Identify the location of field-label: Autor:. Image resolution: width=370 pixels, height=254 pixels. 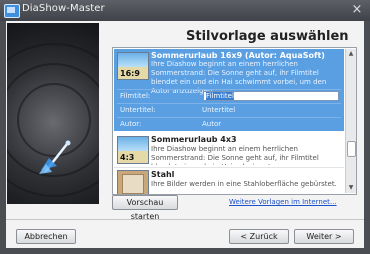
(131, 124).